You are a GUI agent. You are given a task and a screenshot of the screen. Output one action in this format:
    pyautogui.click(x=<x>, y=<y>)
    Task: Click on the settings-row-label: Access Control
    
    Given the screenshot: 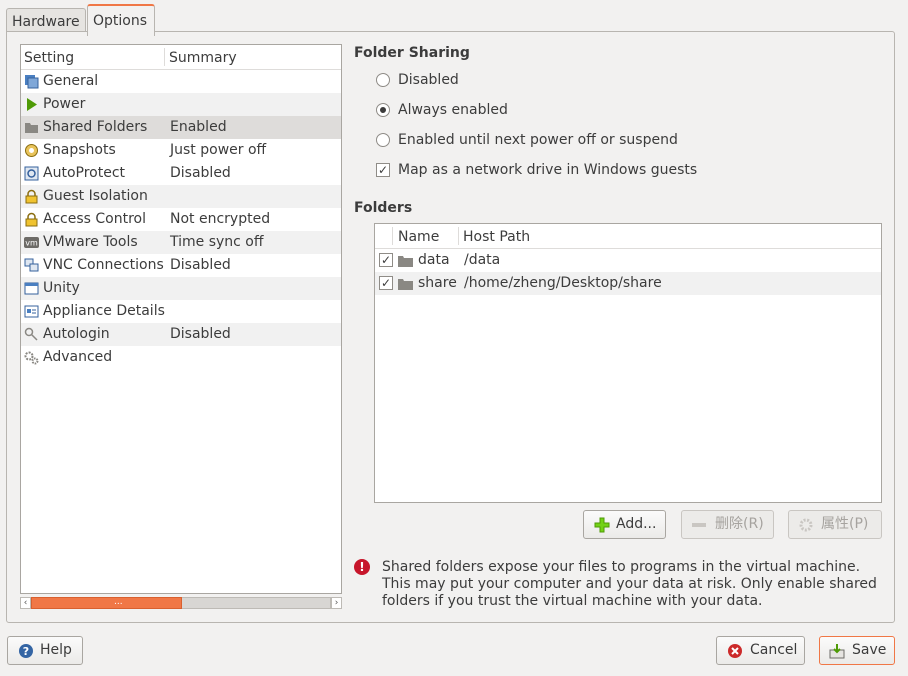 What is the action you would take?
    pyautogui.click(x=94, y=219)
    